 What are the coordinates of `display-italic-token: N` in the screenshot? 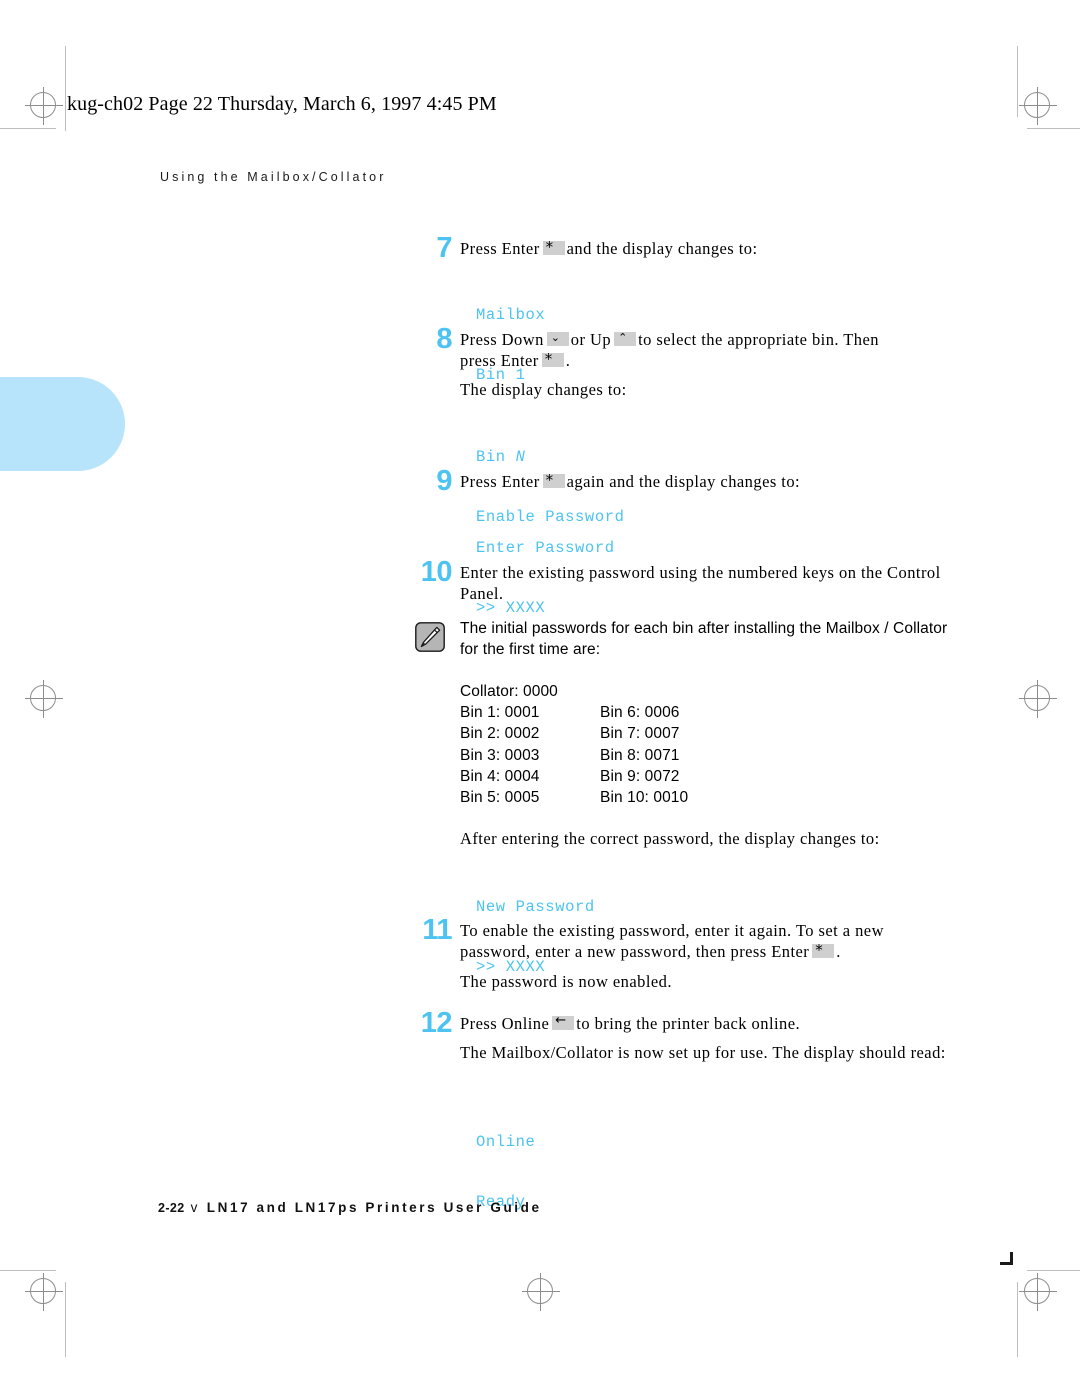 It's located at (520, 457).